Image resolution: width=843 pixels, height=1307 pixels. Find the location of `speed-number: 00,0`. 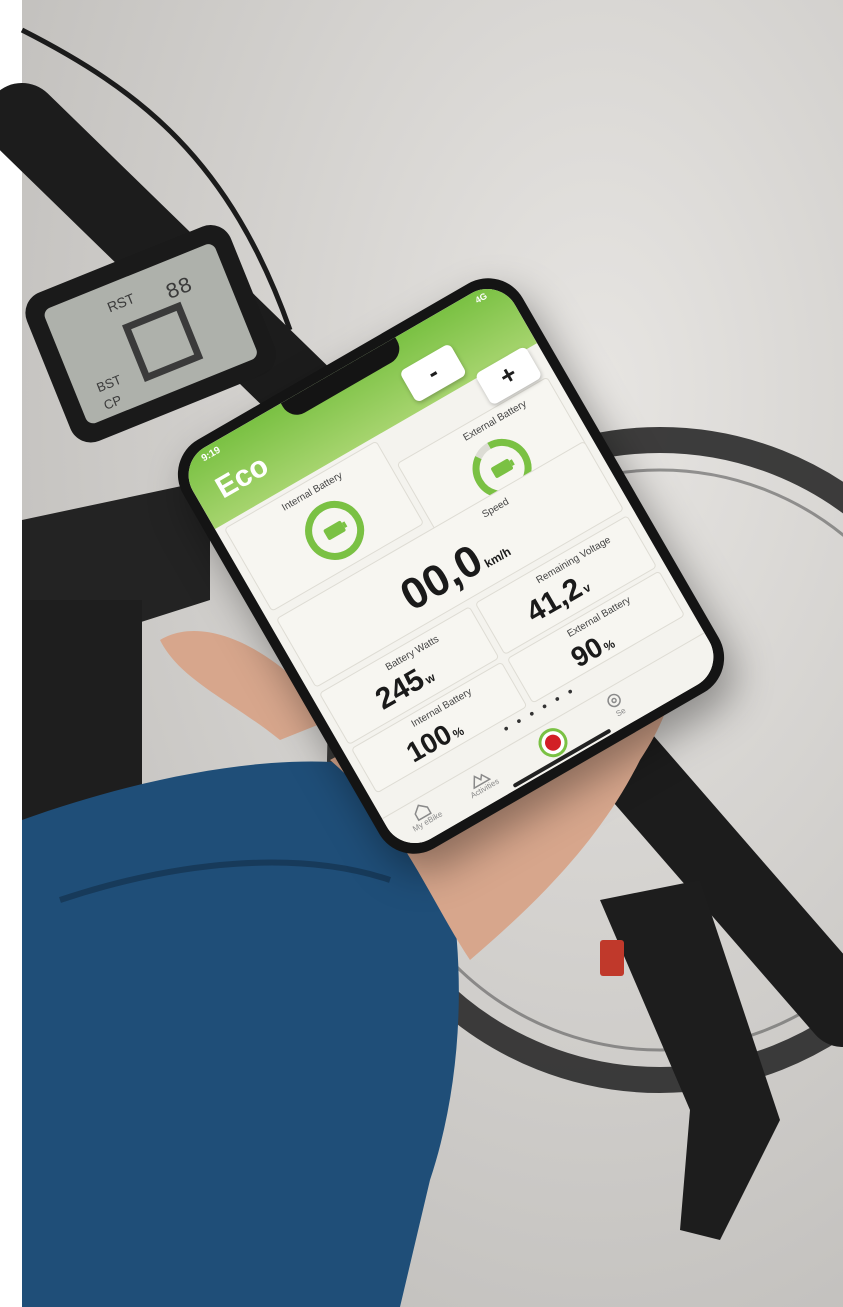

speed-number: 00,0 is located at coordinates (441, 578).